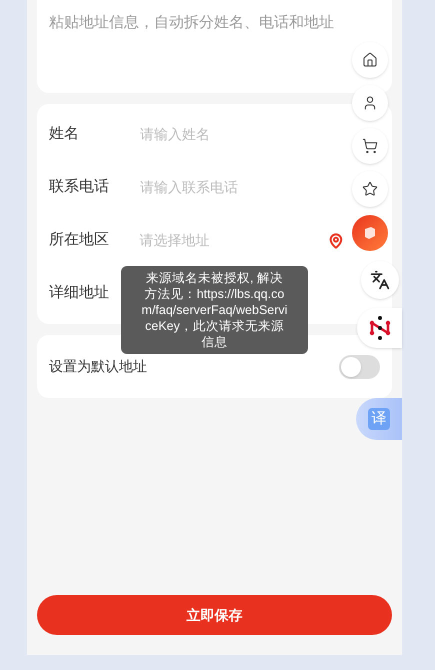 The image size is (435, 670). What do you see at coordinates (79, 293) in the screenshot?
I see `field-label: 详细地址` at bounding box center [79, 293].